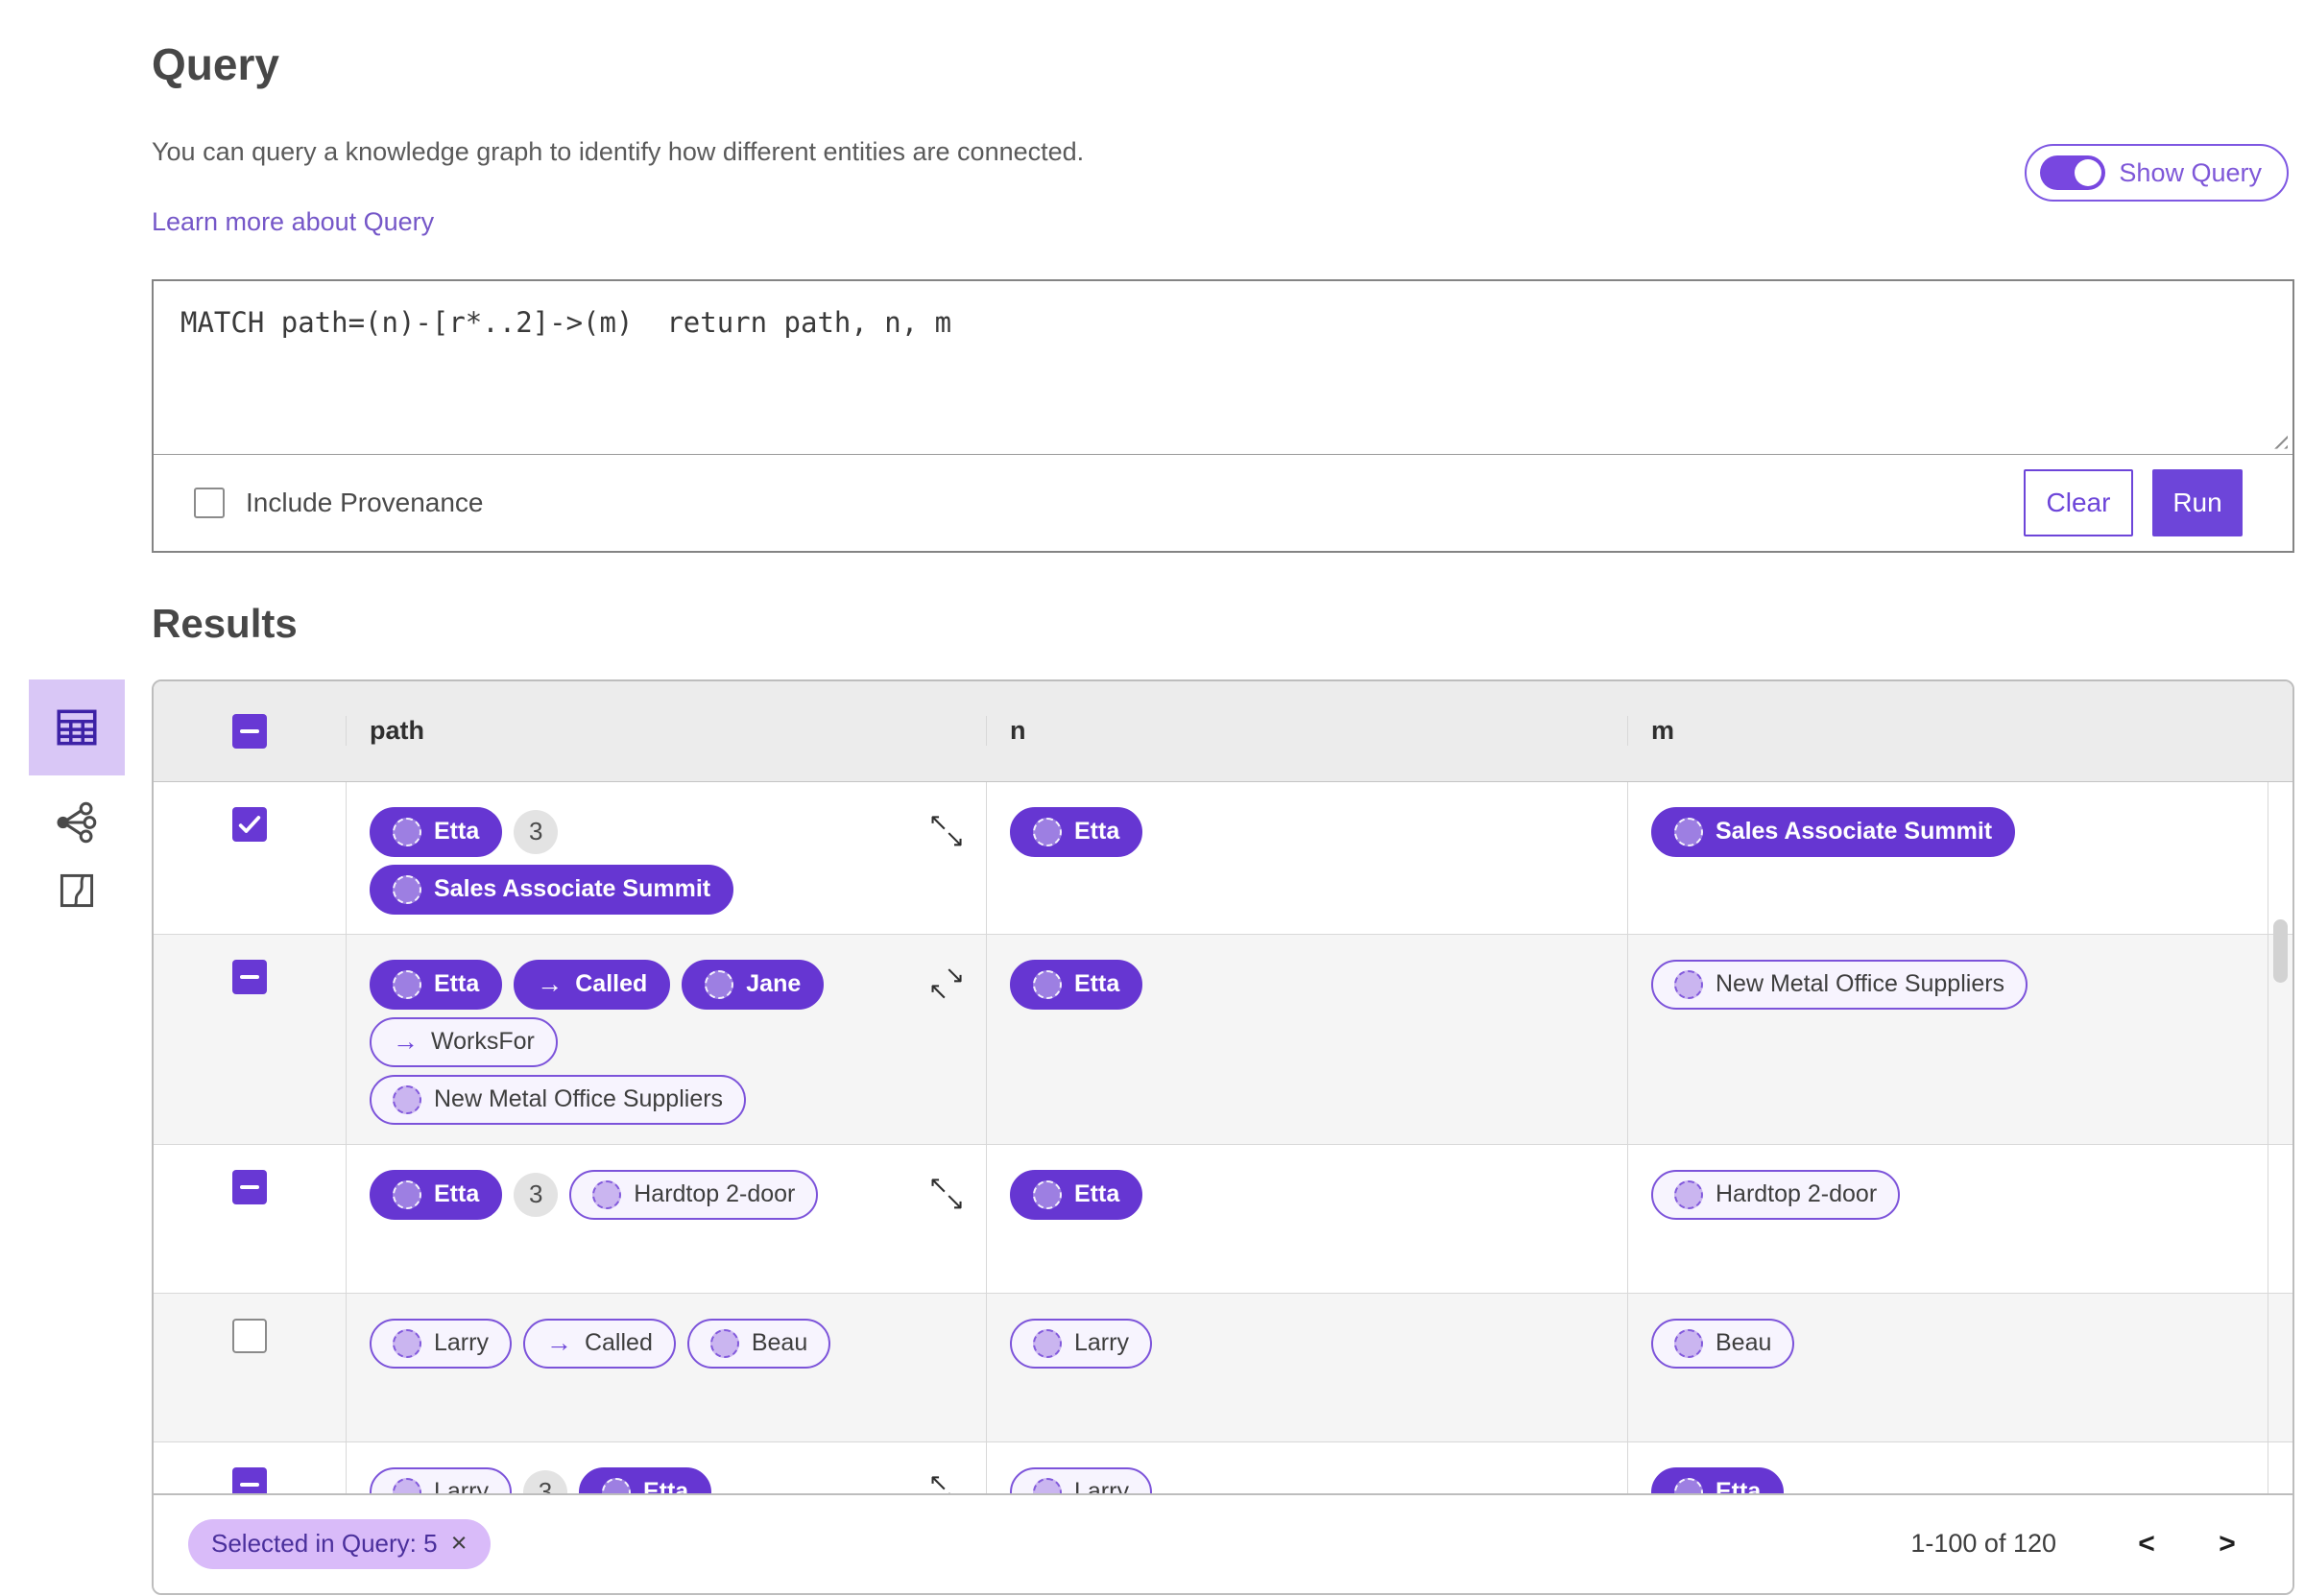 This screenshot has height=1596, width=2304. I want to click on show-query-toggle: Show Query, so click(2157, 173).